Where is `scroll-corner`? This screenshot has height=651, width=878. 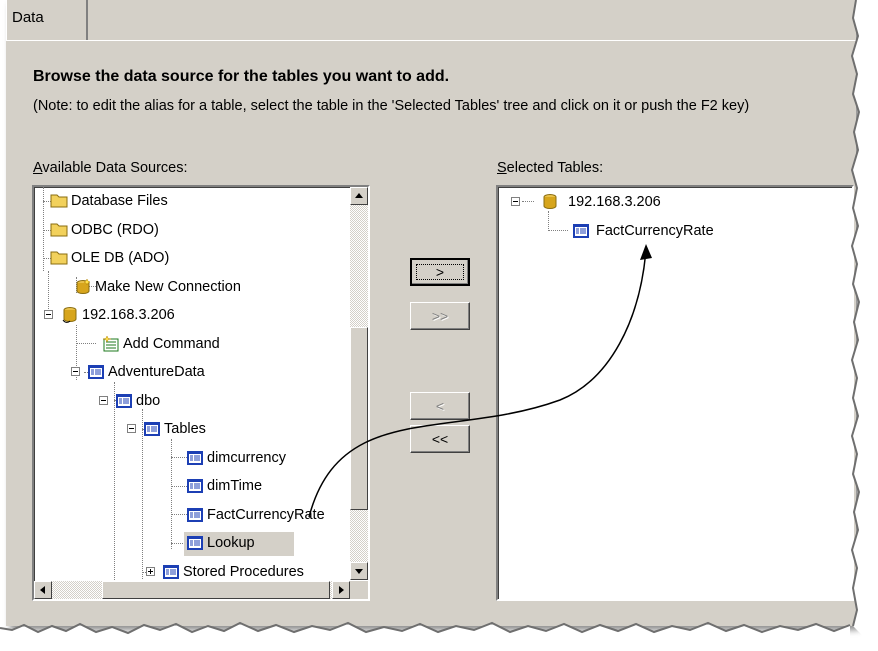 scroll-corner is located at coordinates (359, 590).